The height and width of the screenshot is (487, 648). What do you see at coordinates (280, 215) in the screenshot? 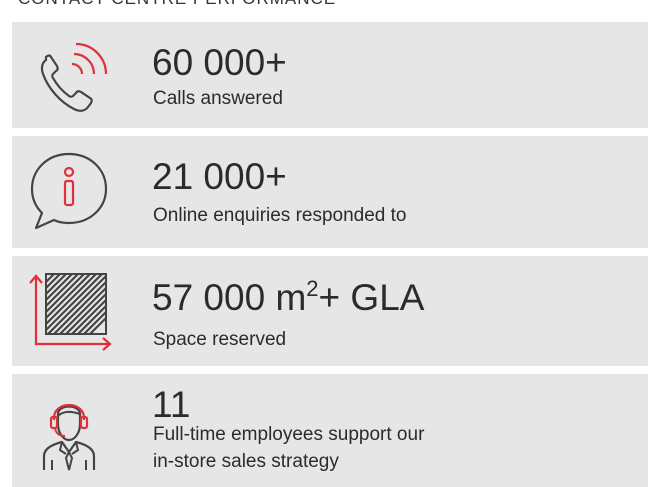
I see `enquiries-label: Online enquiries responded to` at bounding box center [280, 215].